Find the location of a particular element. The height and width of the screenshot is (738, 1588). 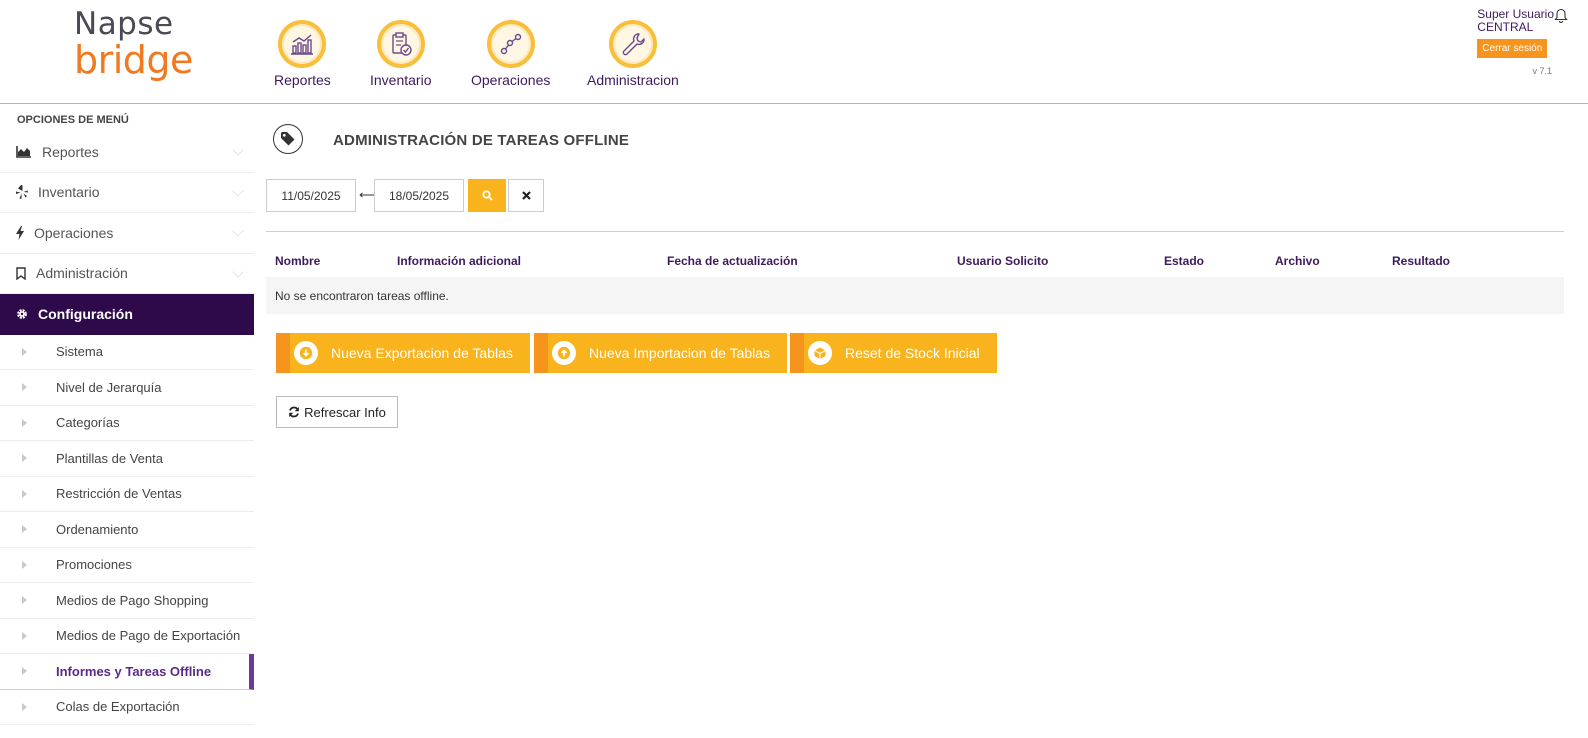

bell-icon is located at coordinates (1561, 16).